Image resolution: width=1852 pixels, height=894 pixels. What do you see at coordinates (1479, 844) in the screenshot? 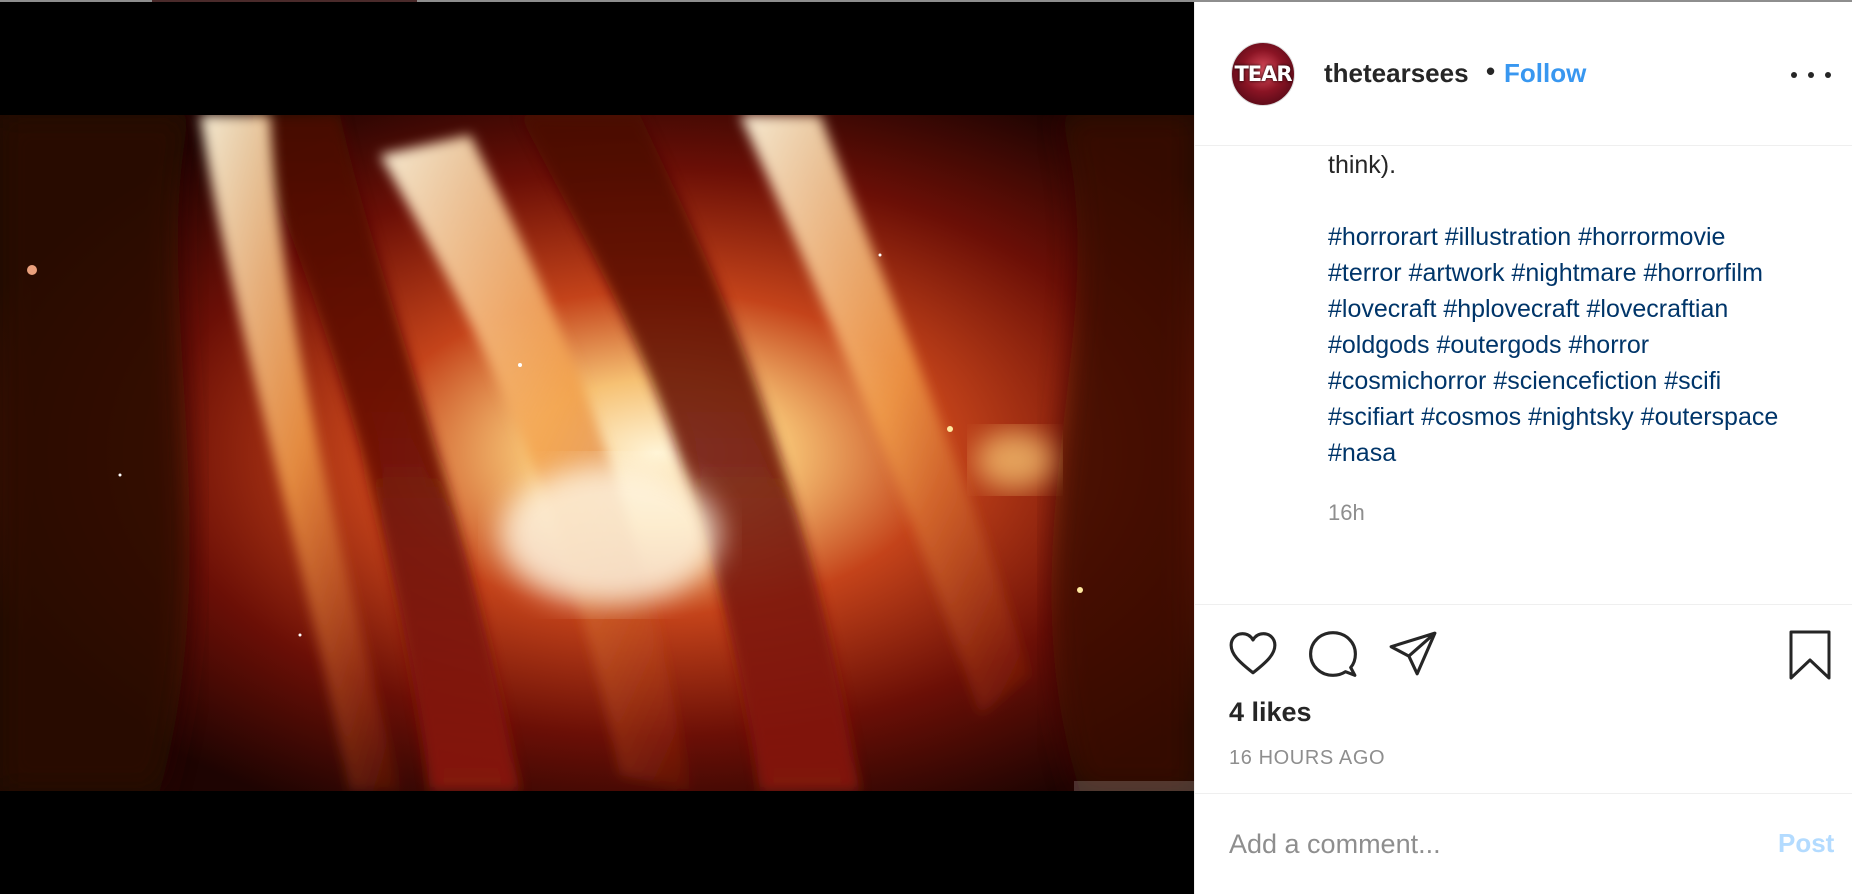
I see `comment-input` at bounding box center [1479, 844].